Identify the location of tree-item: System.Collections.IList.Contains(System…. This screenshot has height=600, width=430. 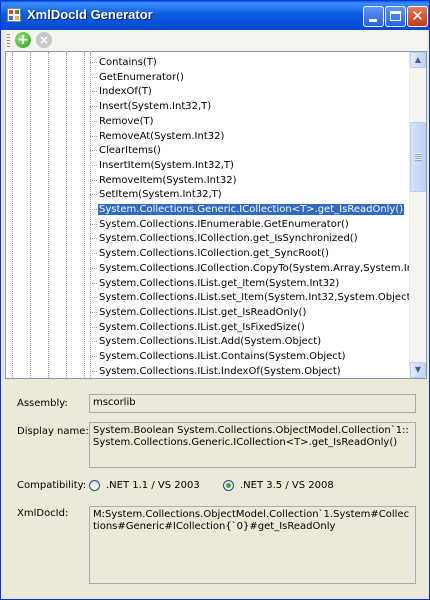
(218, 356).